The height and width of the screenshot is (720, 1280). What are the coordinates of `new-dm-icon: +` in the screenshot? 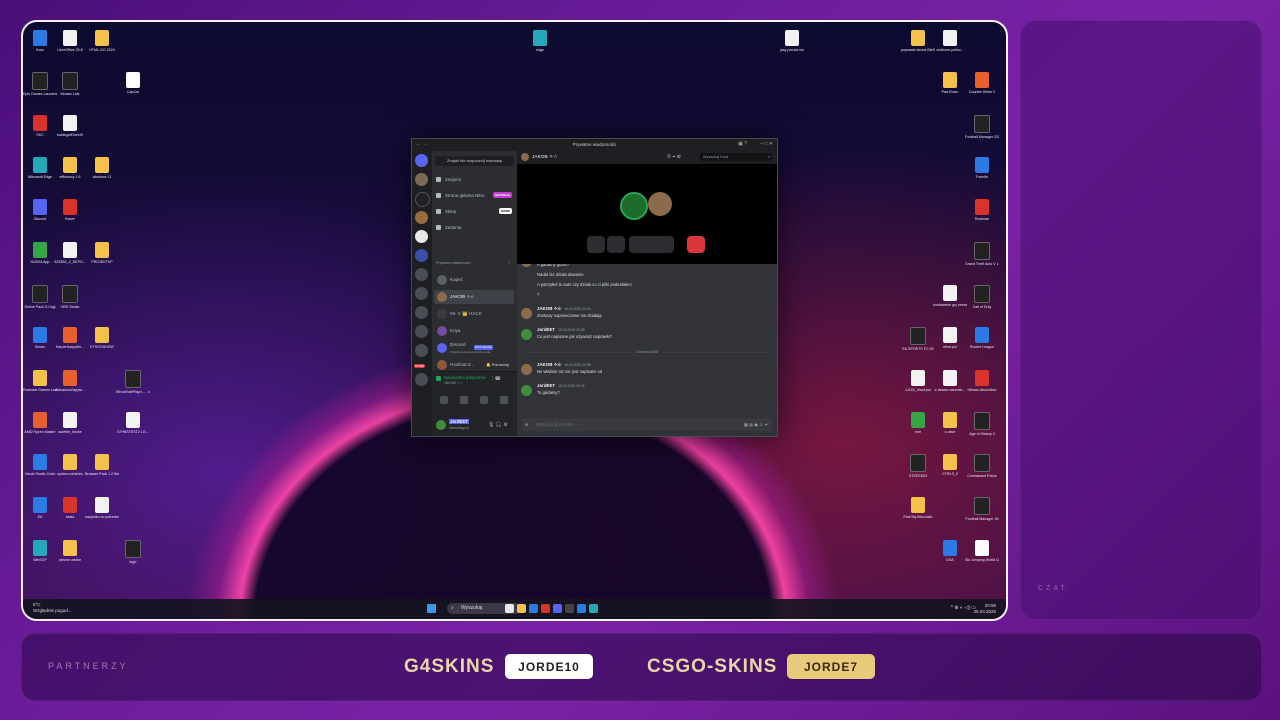 It's located at (509, 263).